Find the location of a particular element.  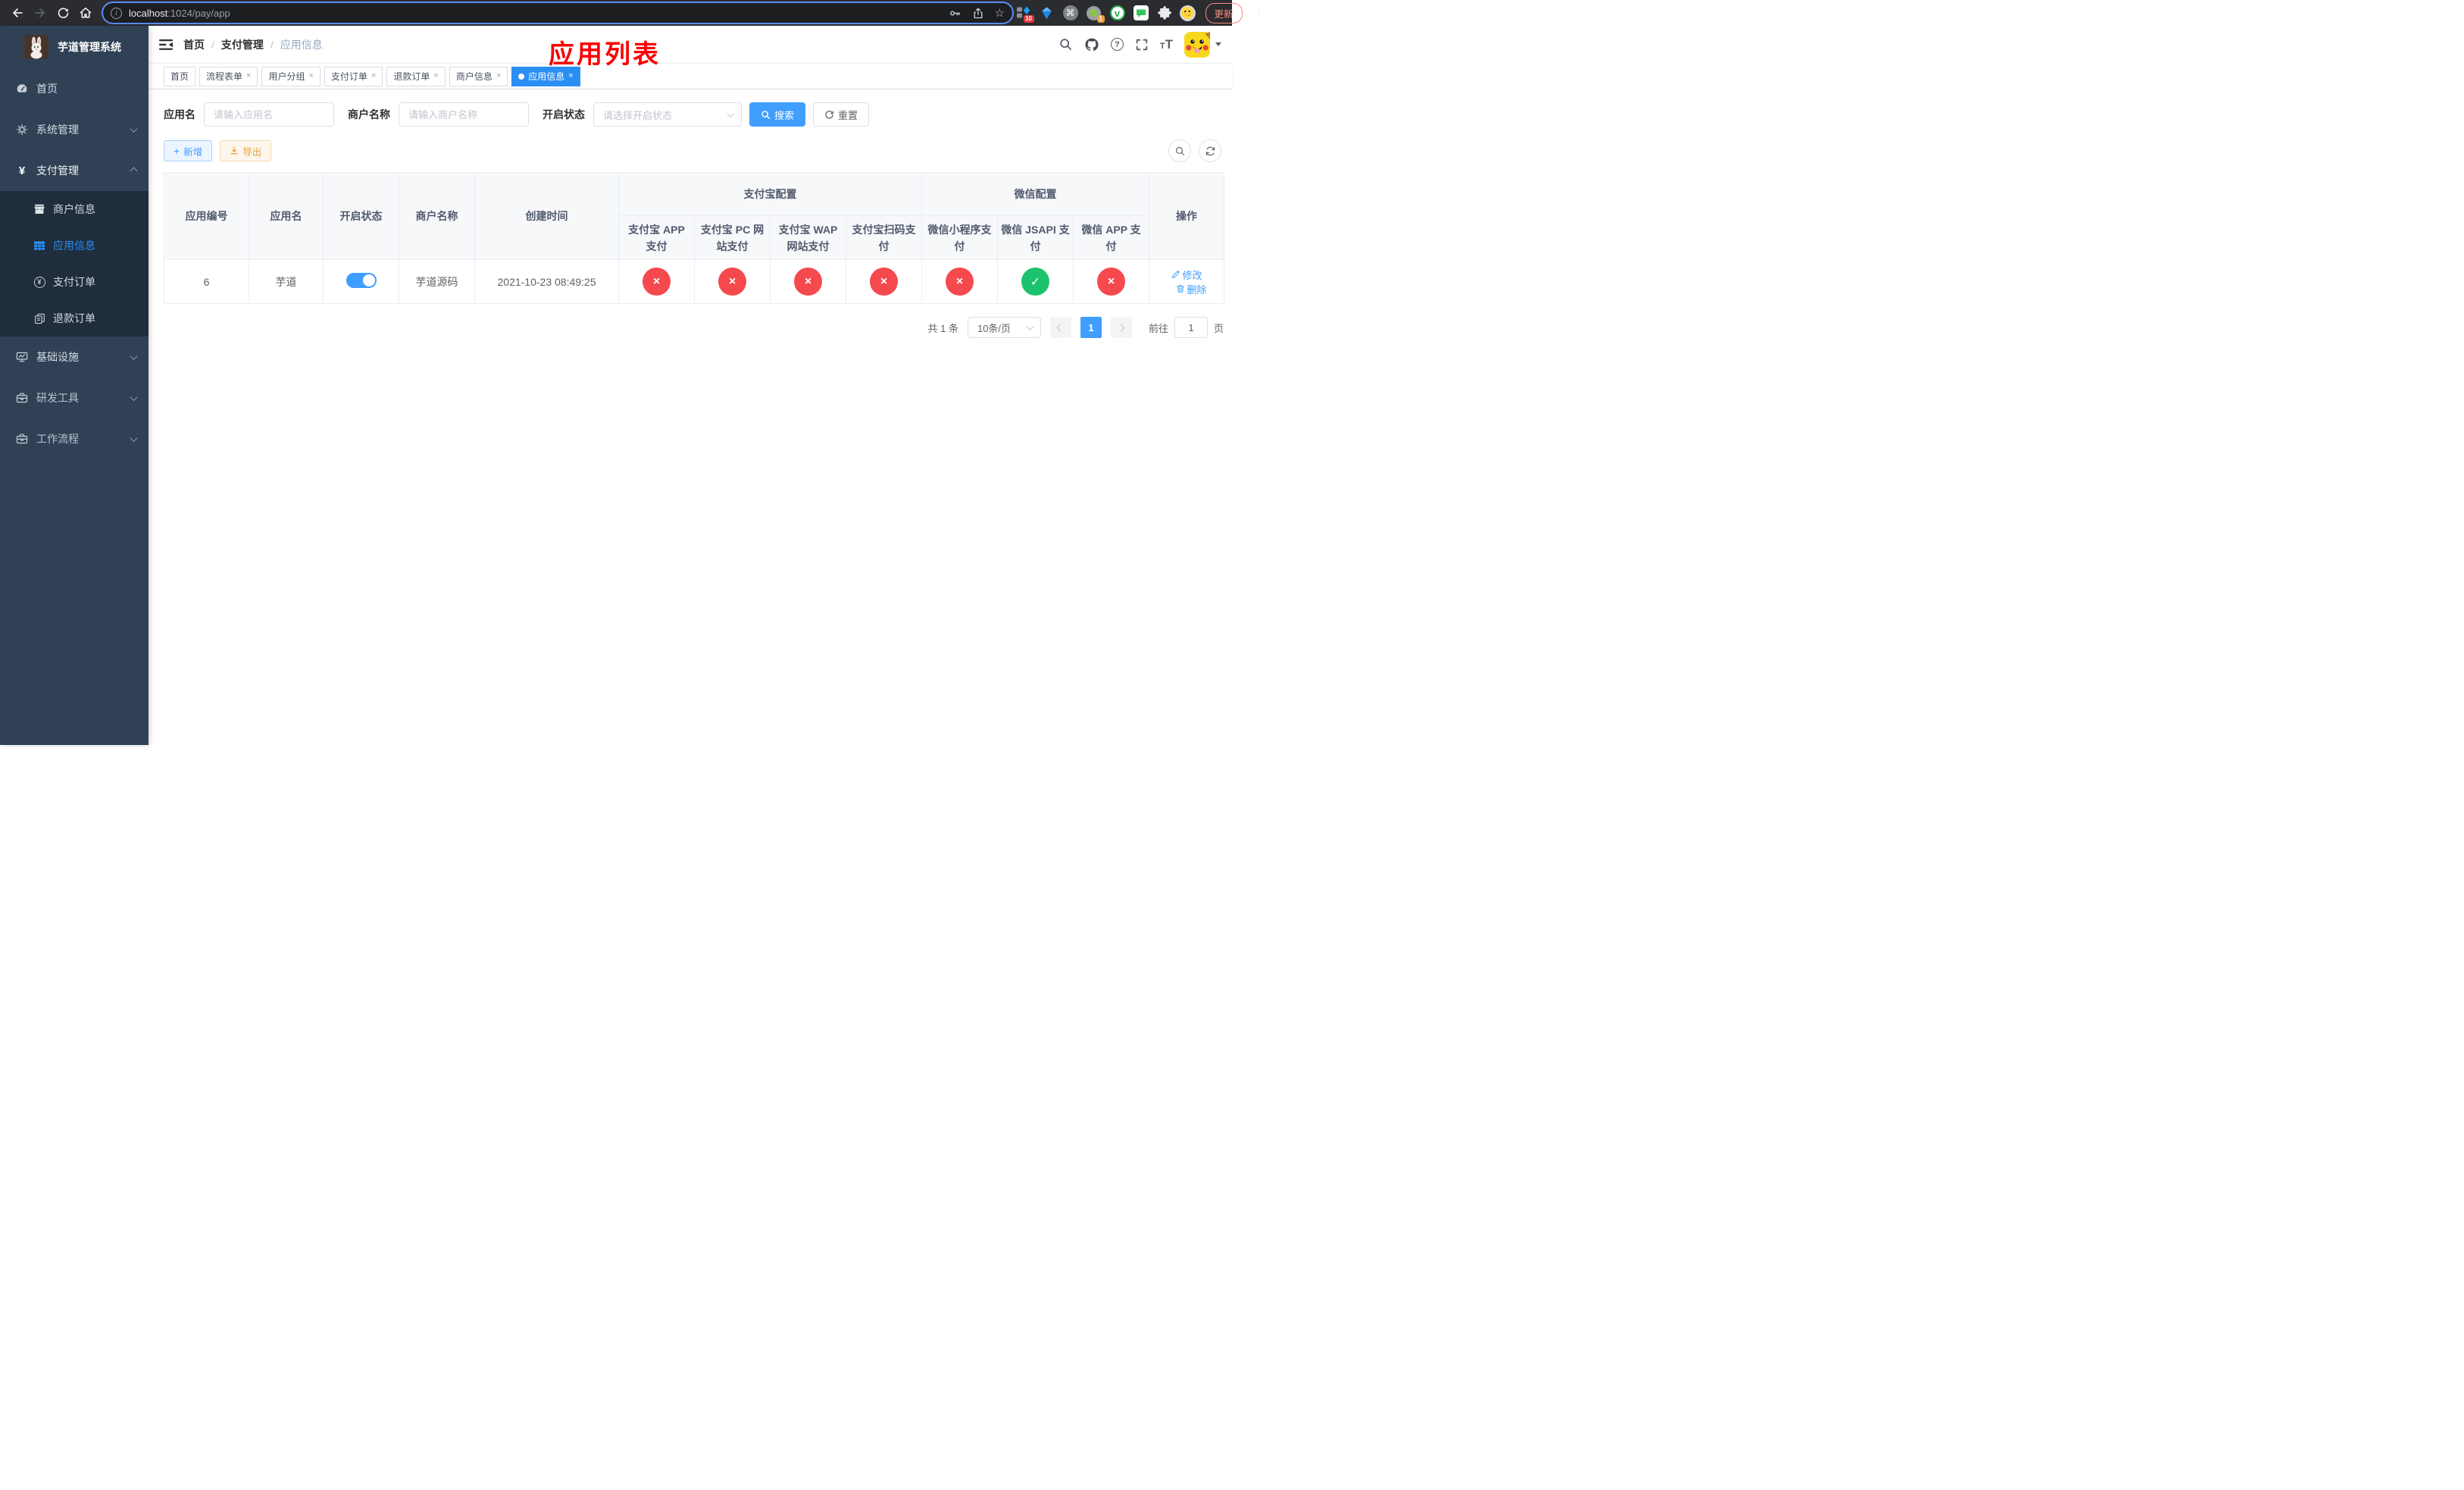

sidebar-item-system: 系统管理 is located at coordinates (74, 129).